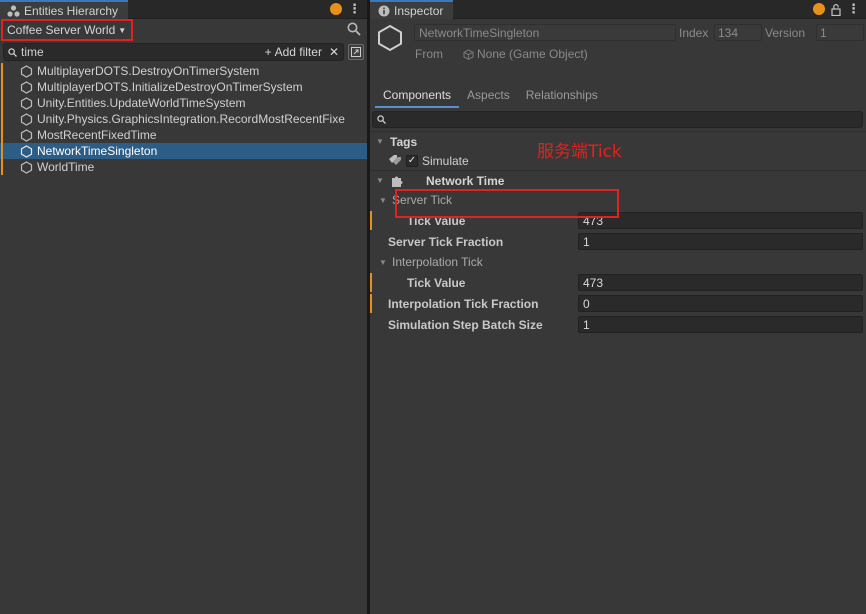 The height and width of the screenshot is (614, 866). Describe the element at coordinates (579, 152) in the screenshot. I see `annotation-label: 服务端Tick` at that location.